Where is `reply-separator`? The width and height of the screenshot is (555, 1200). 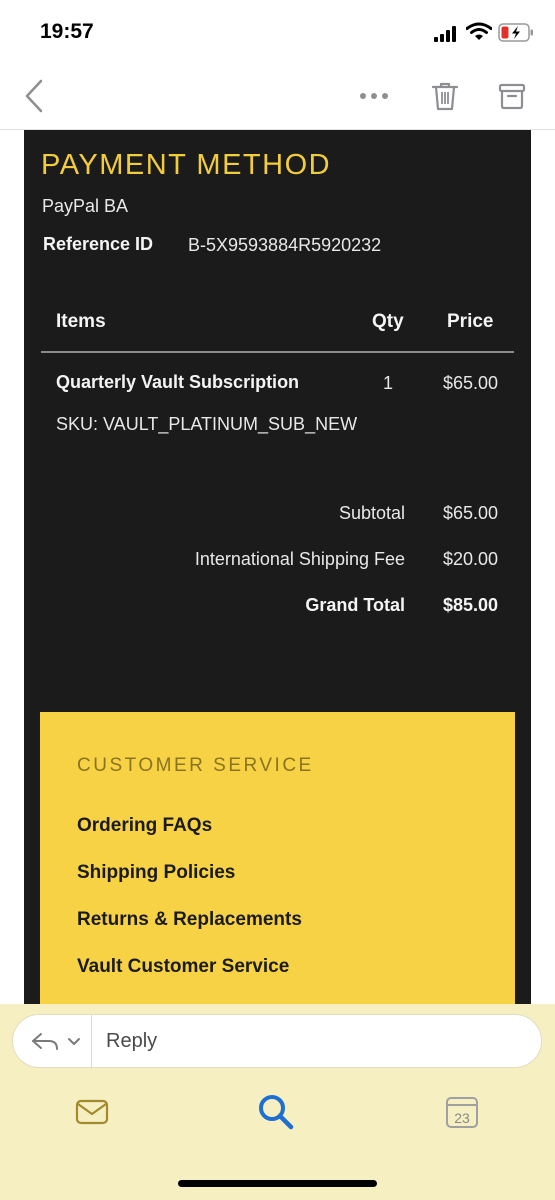 reply-separator is located at coordinates (91, 1042).